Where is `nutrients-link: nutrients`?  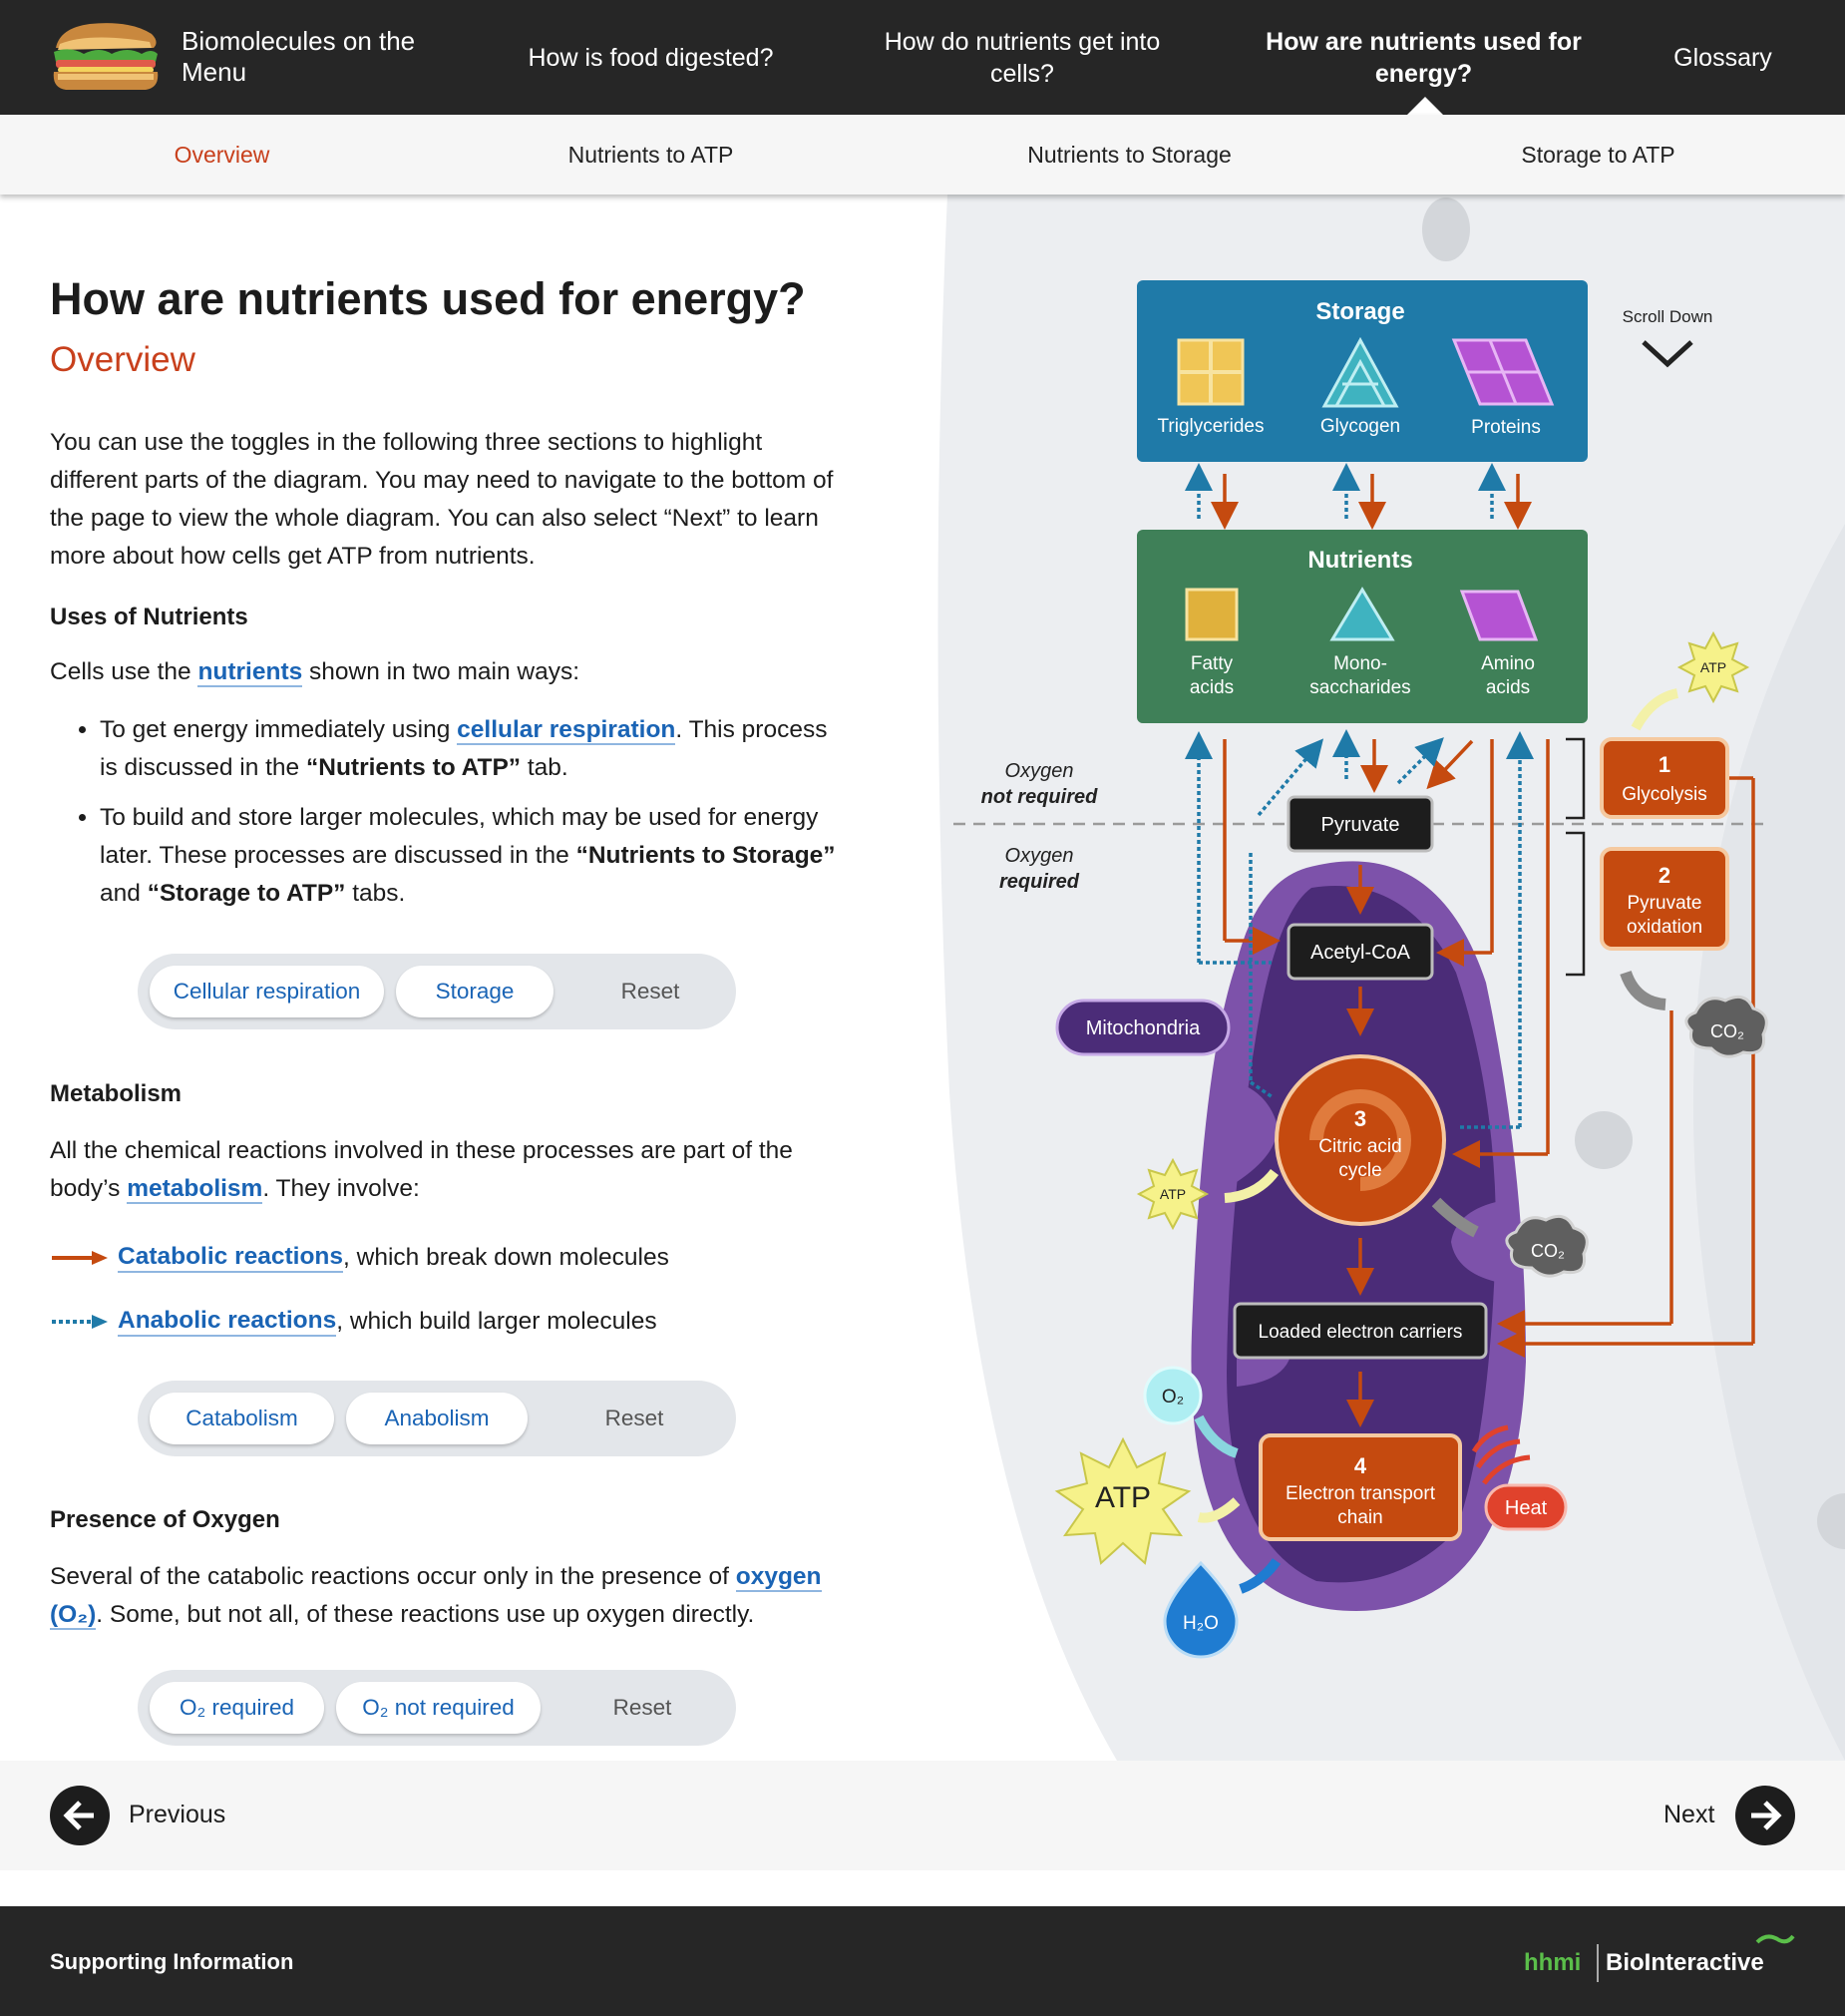 nutrients-link: nutrients is located at coordinates (250, 673).